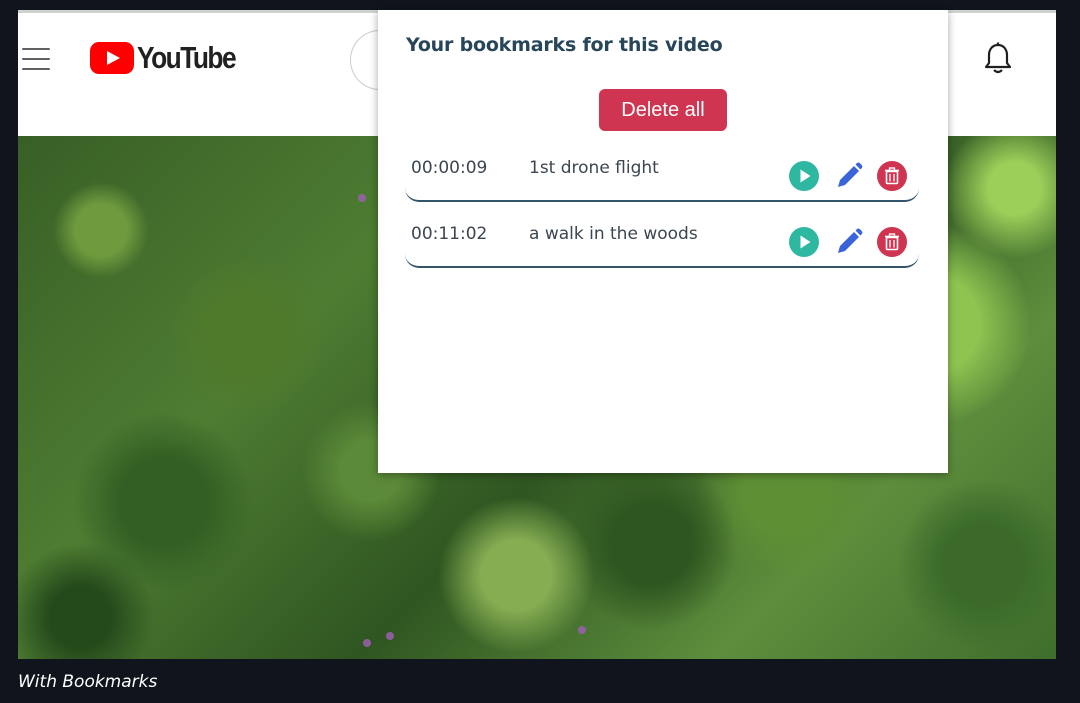 The image size is (1080, 703). I want to click on hamburger-menu-icon, so click(36, 59).